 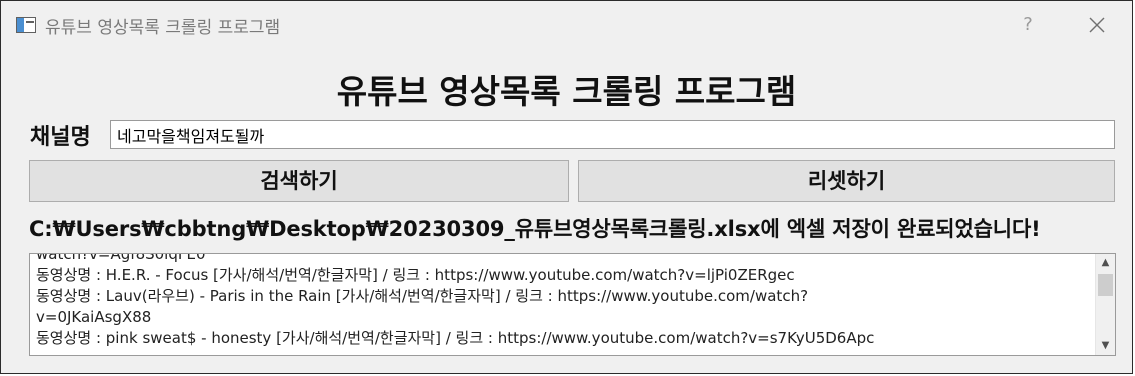 What do you see at coordinates (299, 181) in the screenshot?
I see `search-button: 검색하기` at bounding box center [299, 181].